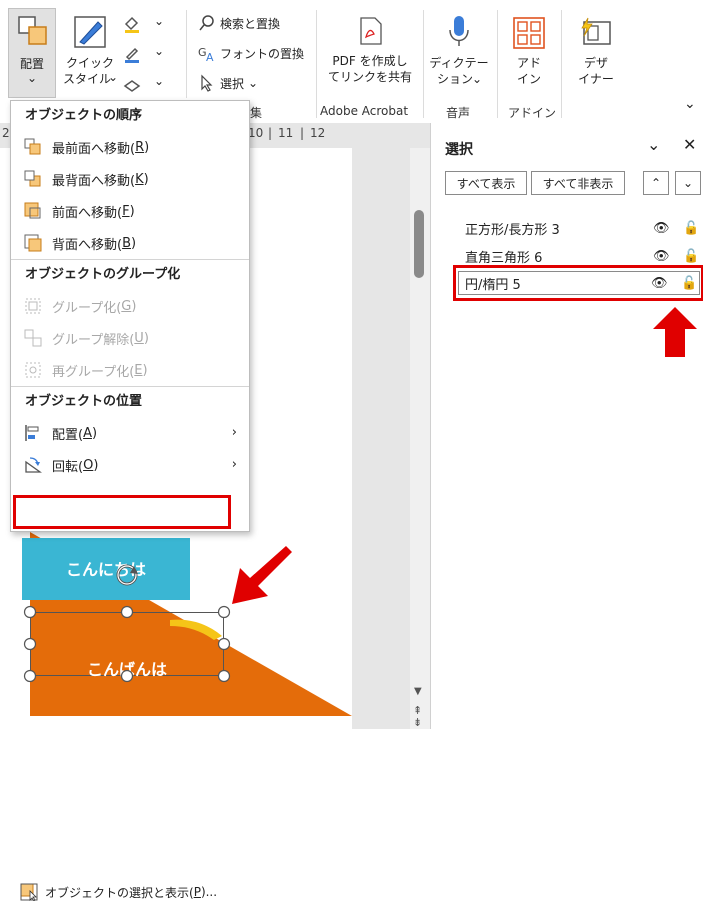  I want to click on bring-forward-item: 前面へ移動(F), so click(130, 211).